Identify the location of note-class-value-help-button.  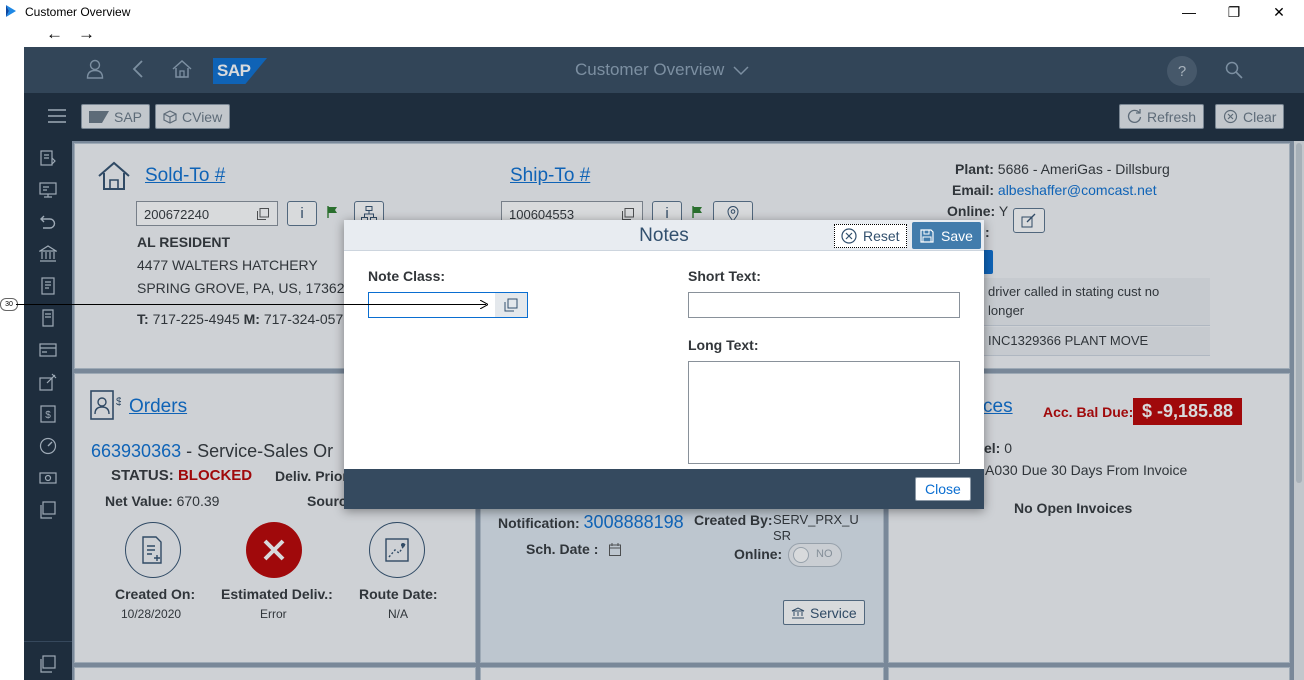
(511, 305).